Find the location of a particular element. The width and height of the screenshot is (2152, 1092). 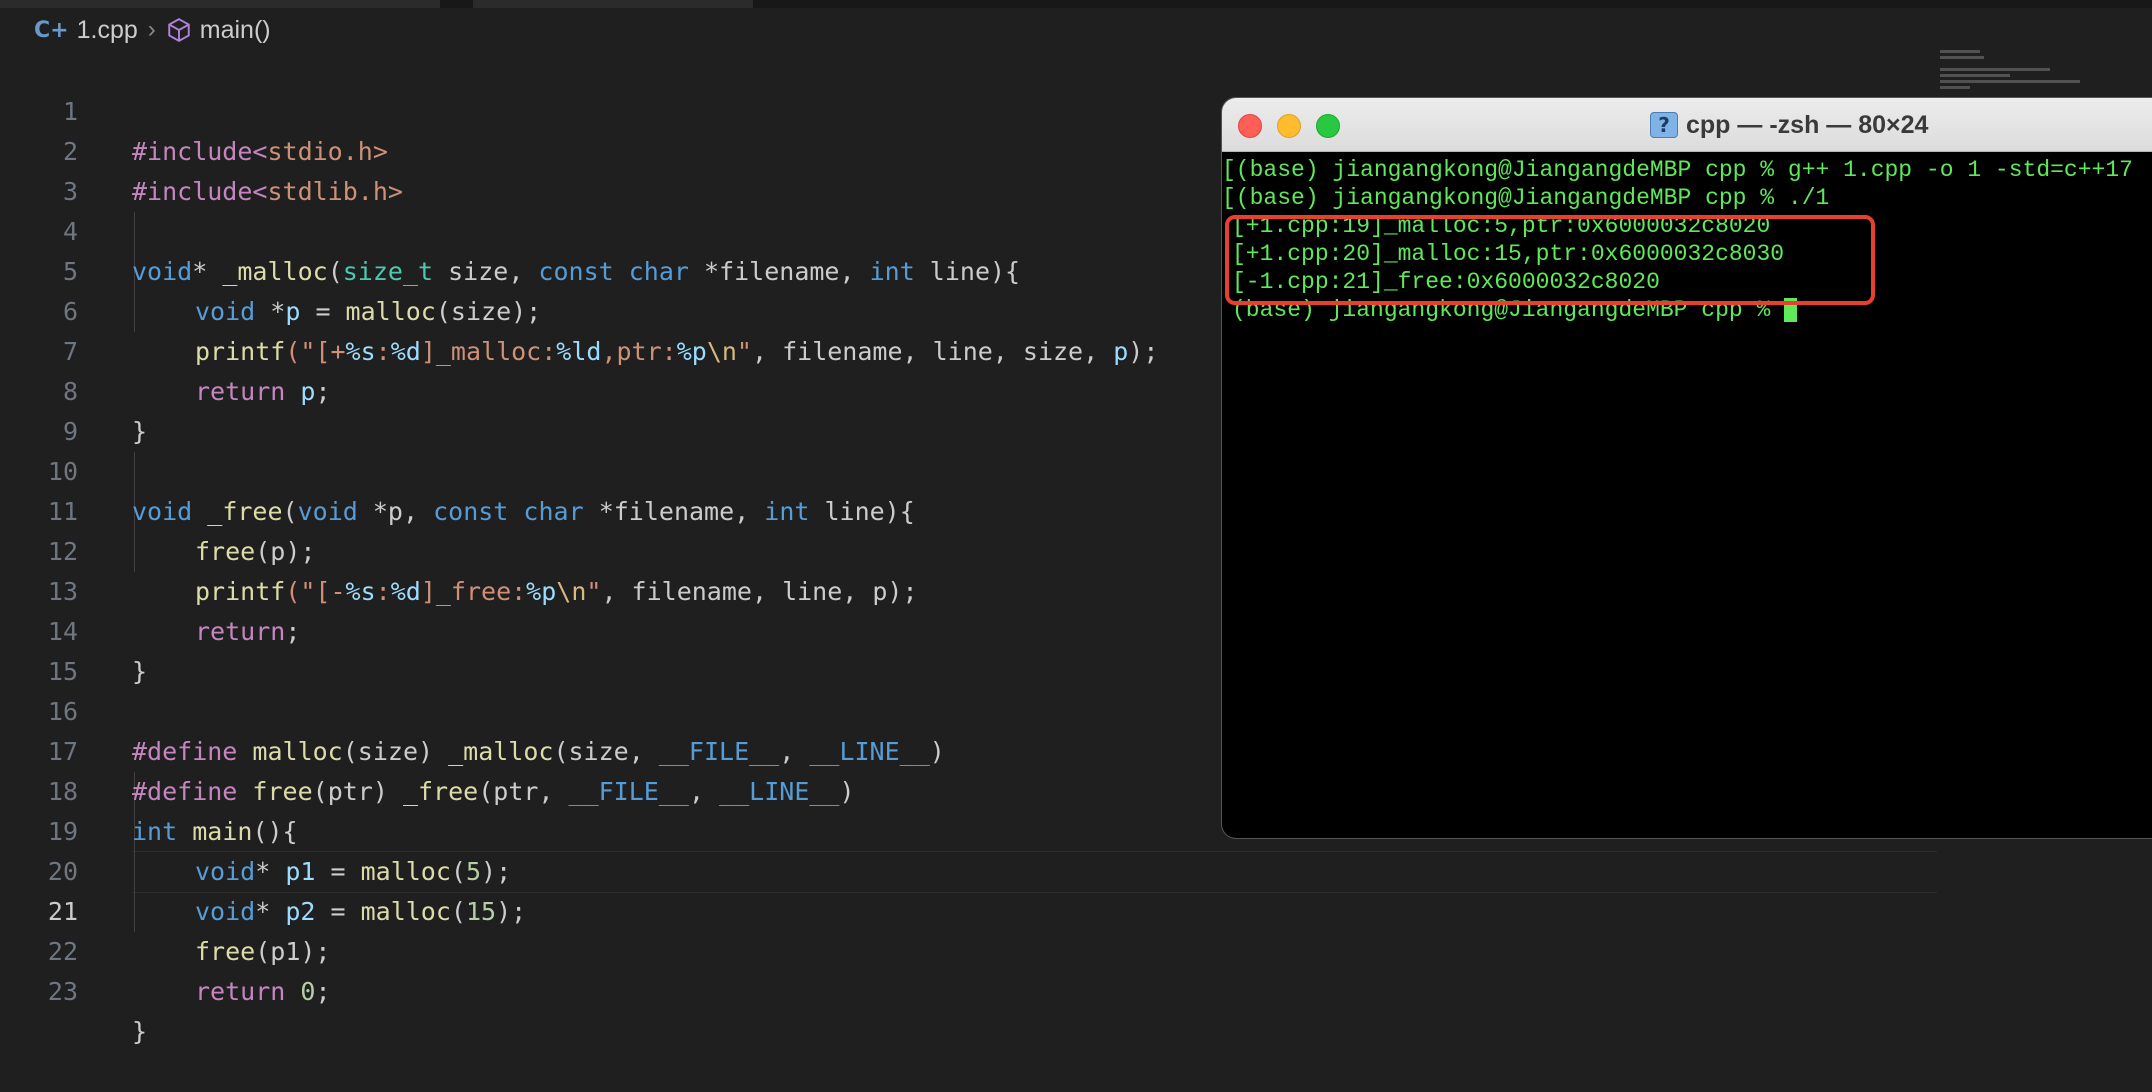

chevron-right-icon: › is located at coordinates (151, 29).